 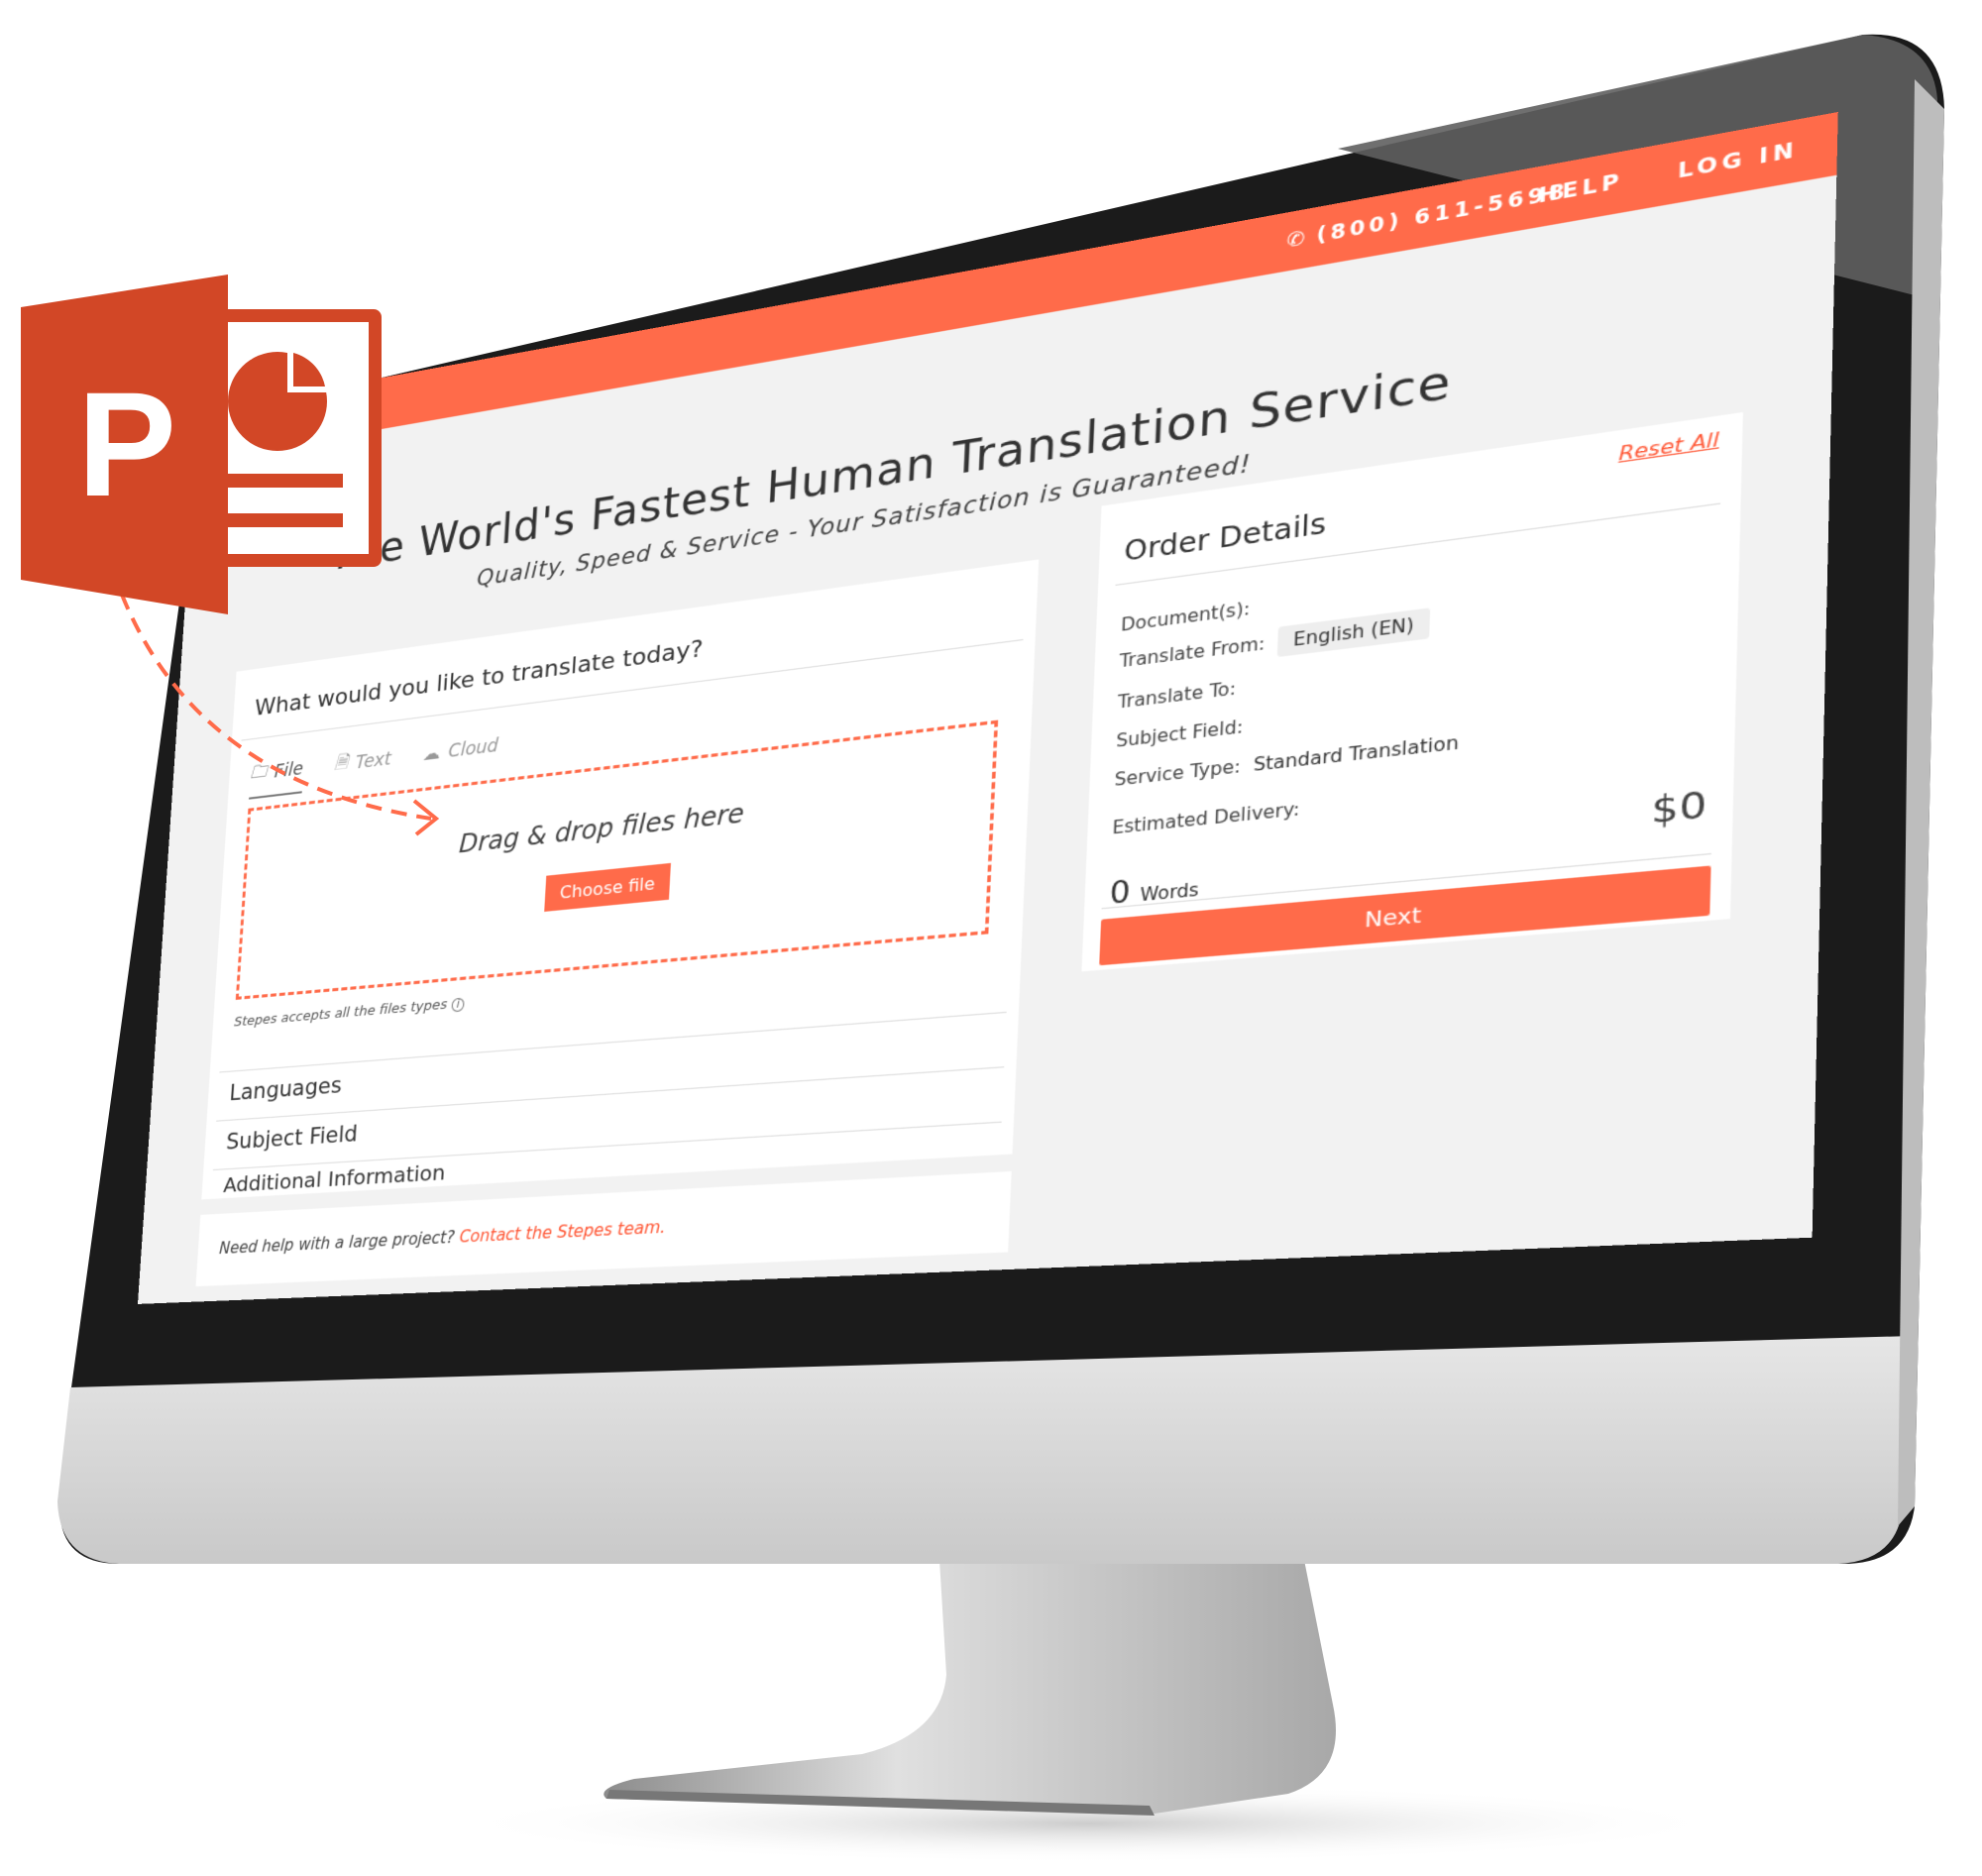 I want to click on powerpoint-logo: P, so click(x=201, y=444).